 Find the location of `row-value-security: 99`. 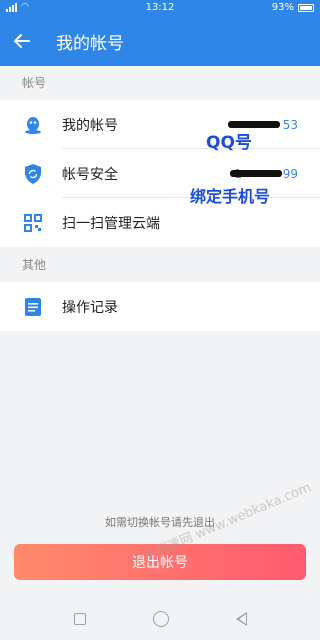

row-value-security: 99 is located at coordinates (290, 173).